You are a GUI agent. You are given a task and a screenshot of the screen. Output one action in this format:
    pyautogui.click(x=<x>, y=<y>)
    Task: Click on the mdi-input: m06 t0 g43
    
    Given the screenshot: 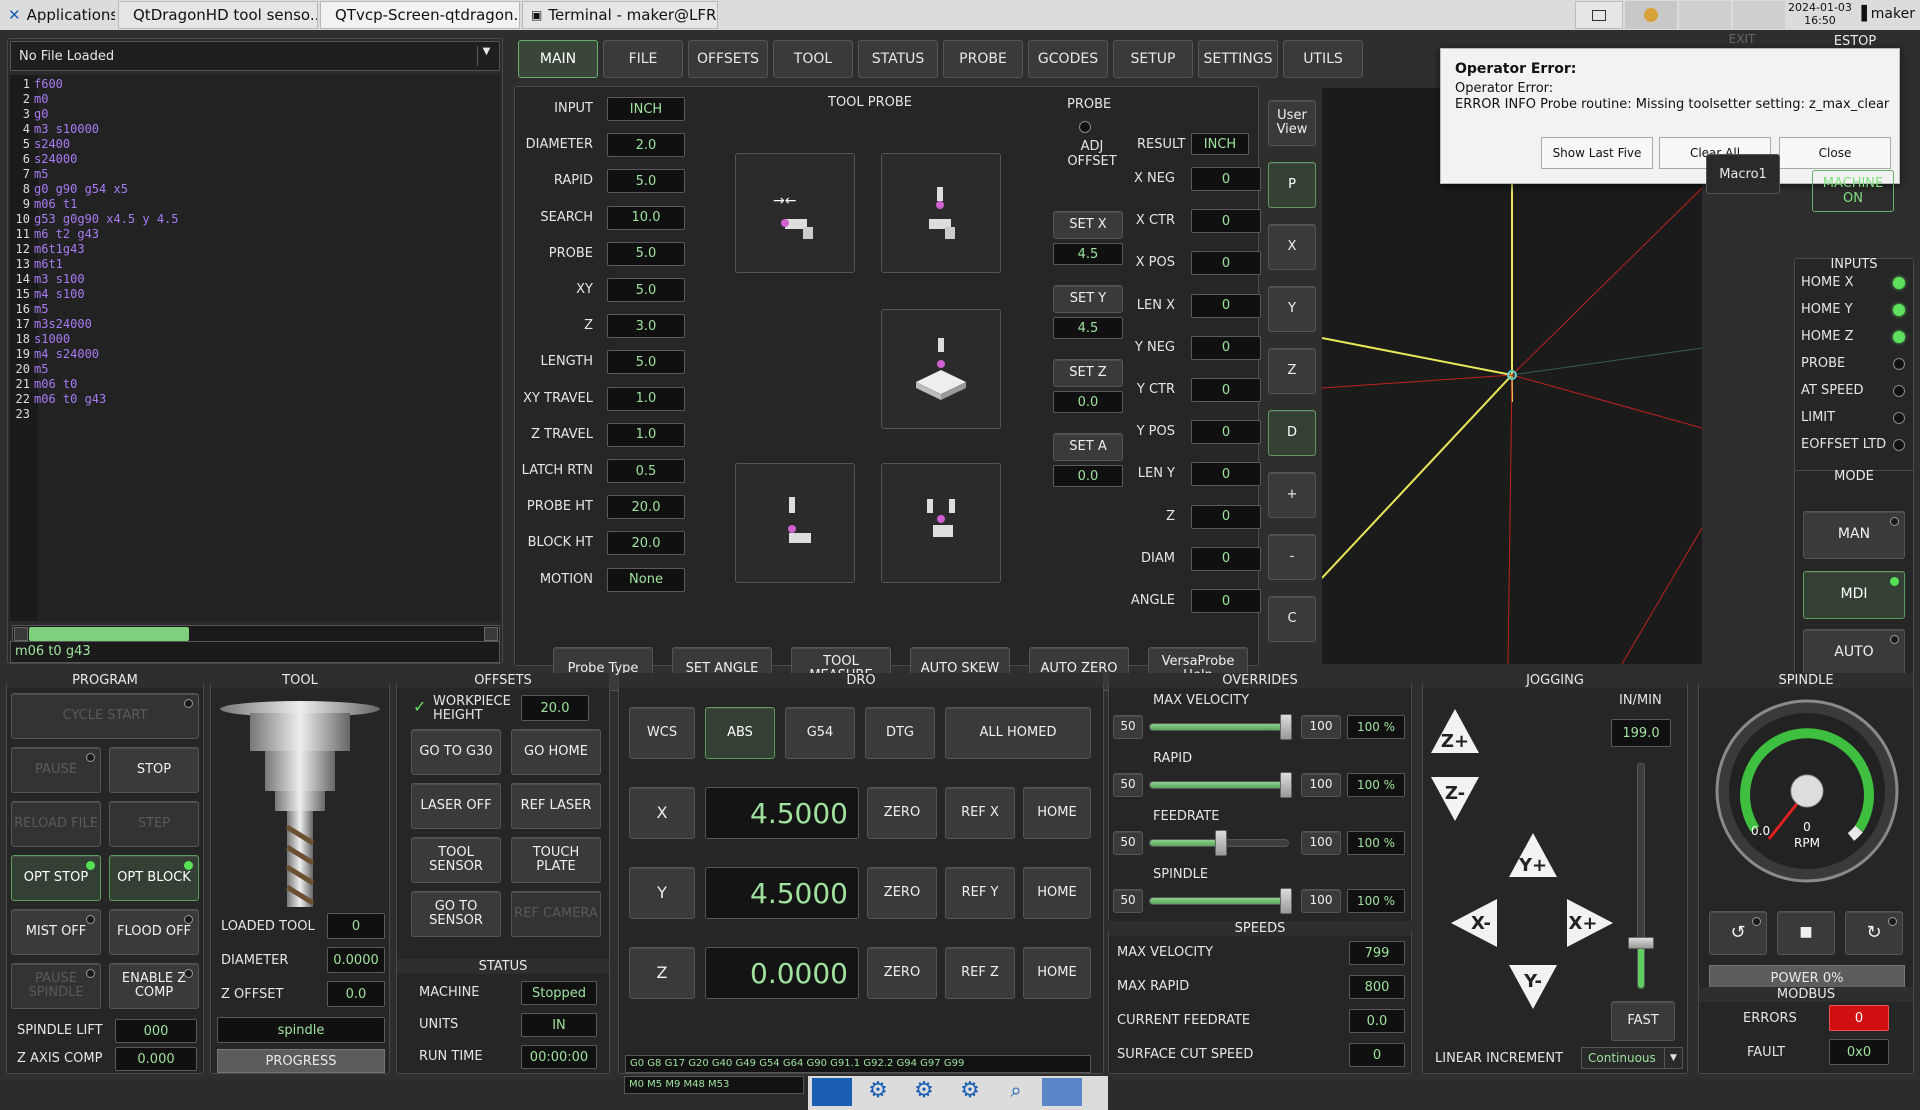 What is the action you would take?
    pyautogui.click(x=255, y=652)
    